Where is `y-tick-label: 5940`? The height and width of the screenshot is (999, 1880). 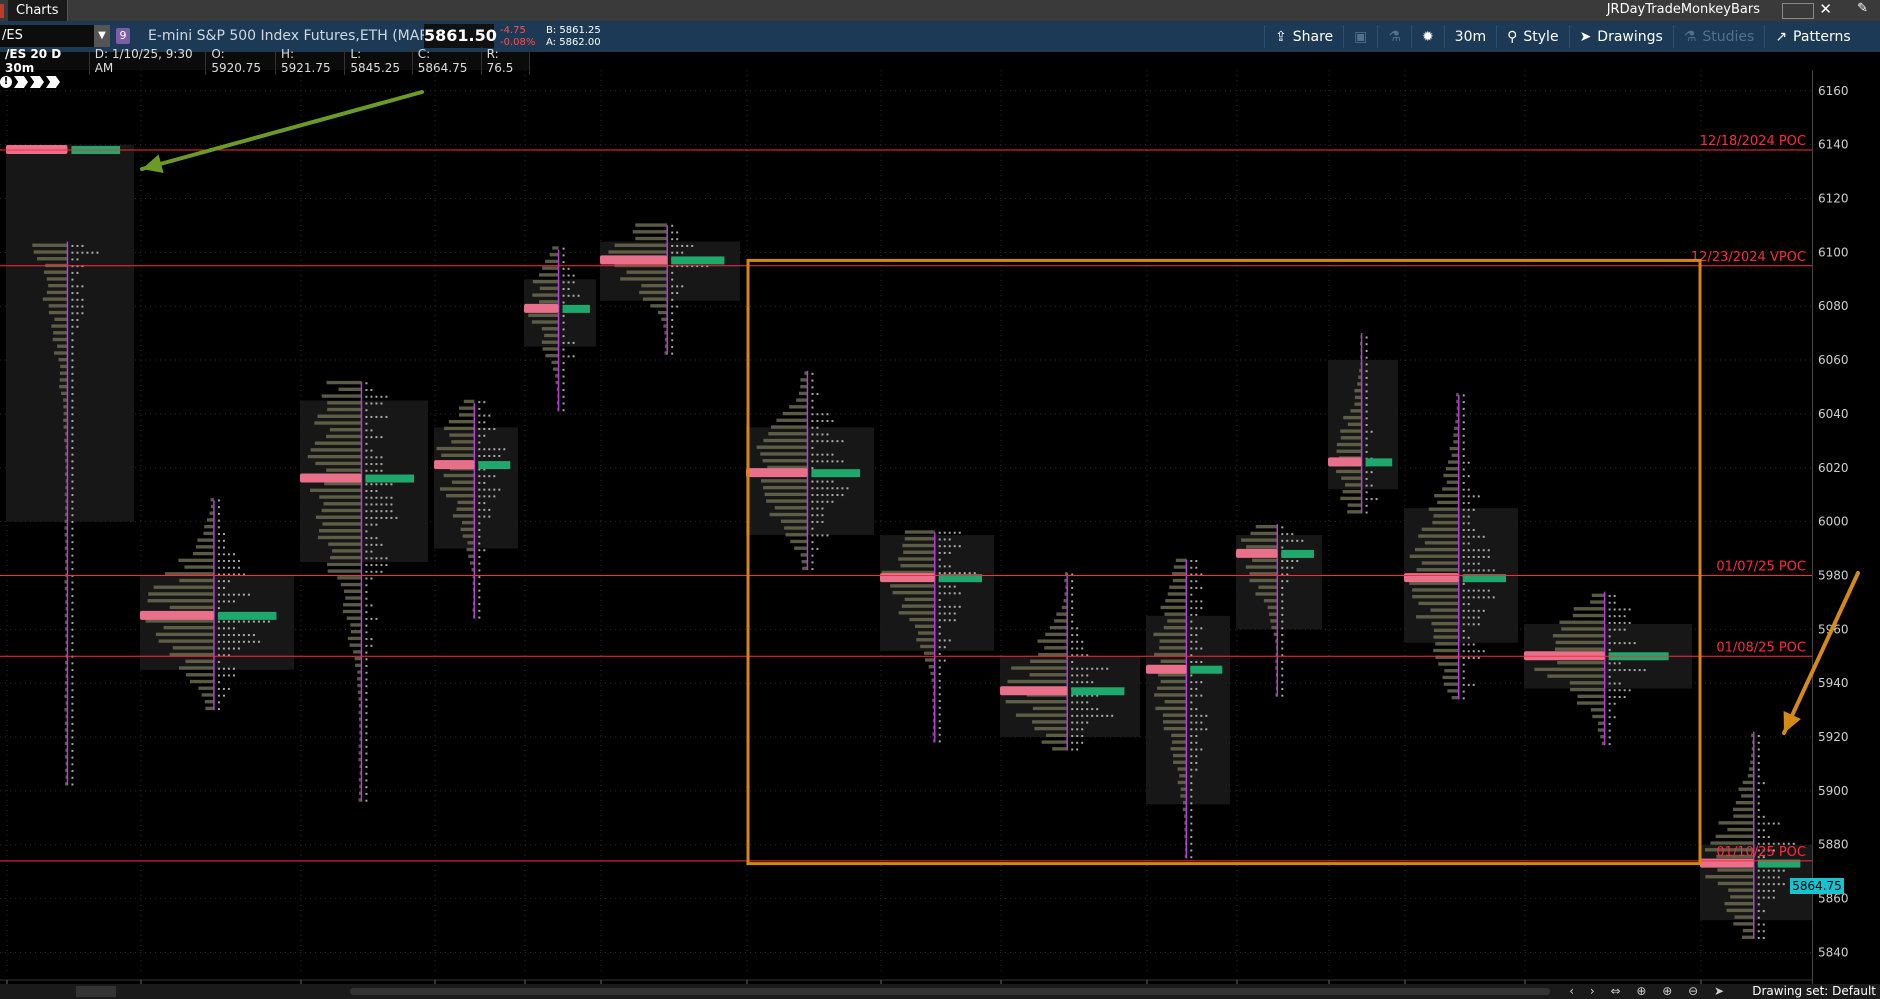
y-tick-label: 5940 is located at coordinates (1833, 683).